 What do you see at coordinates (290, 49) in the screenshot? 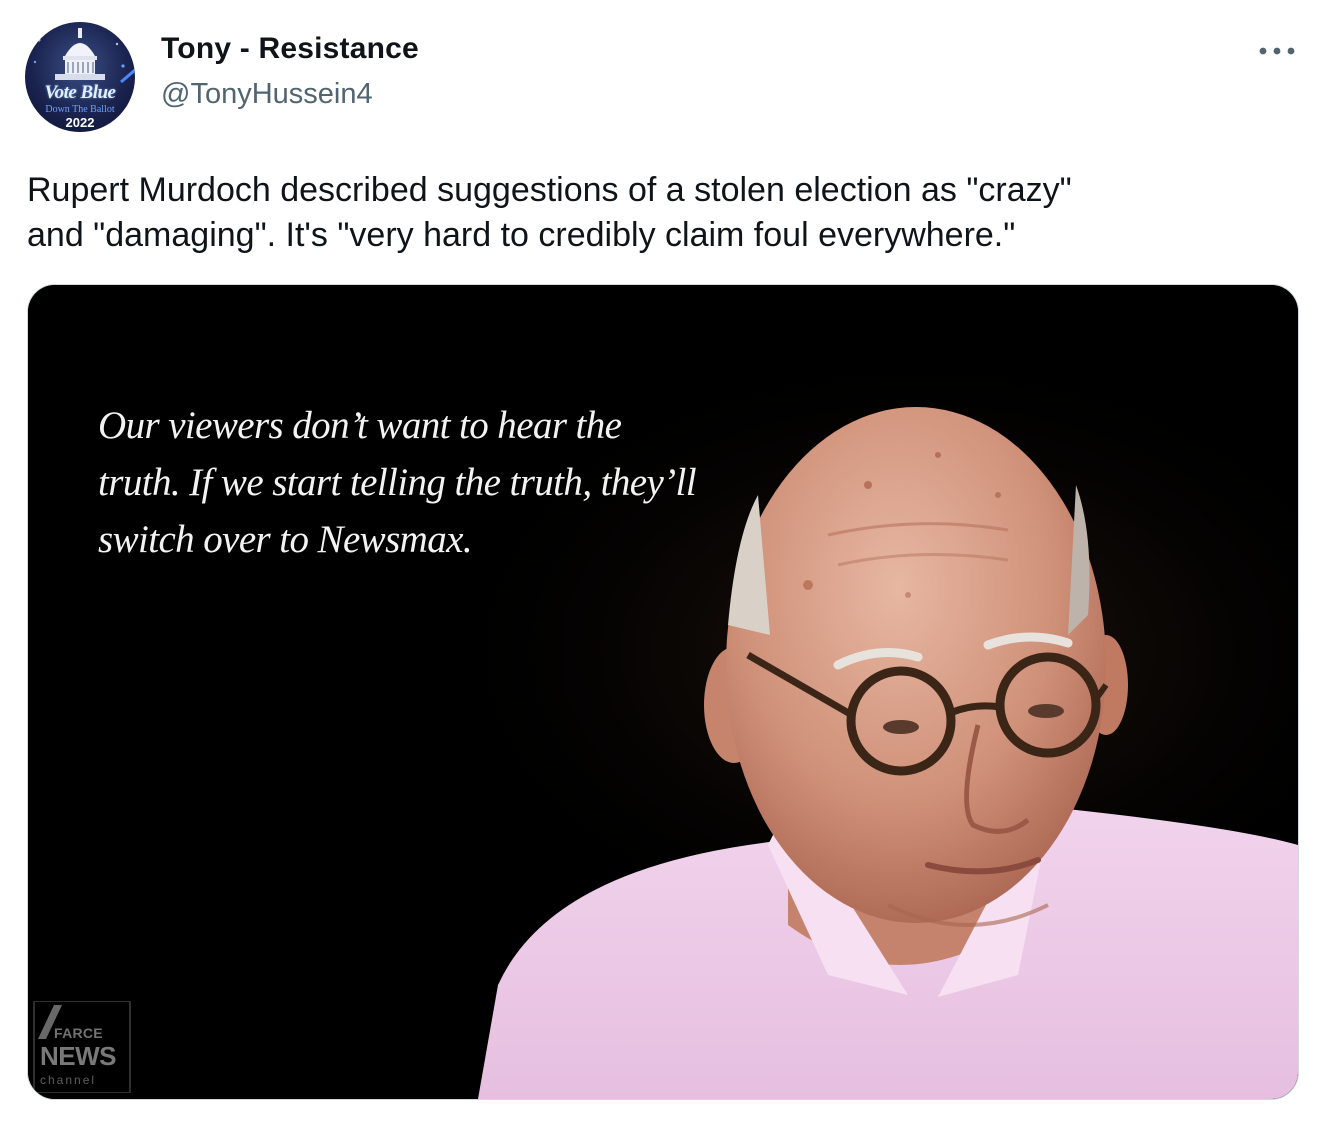
I see `display-name: Tony - Resistance` at bounding box center [290, 49].